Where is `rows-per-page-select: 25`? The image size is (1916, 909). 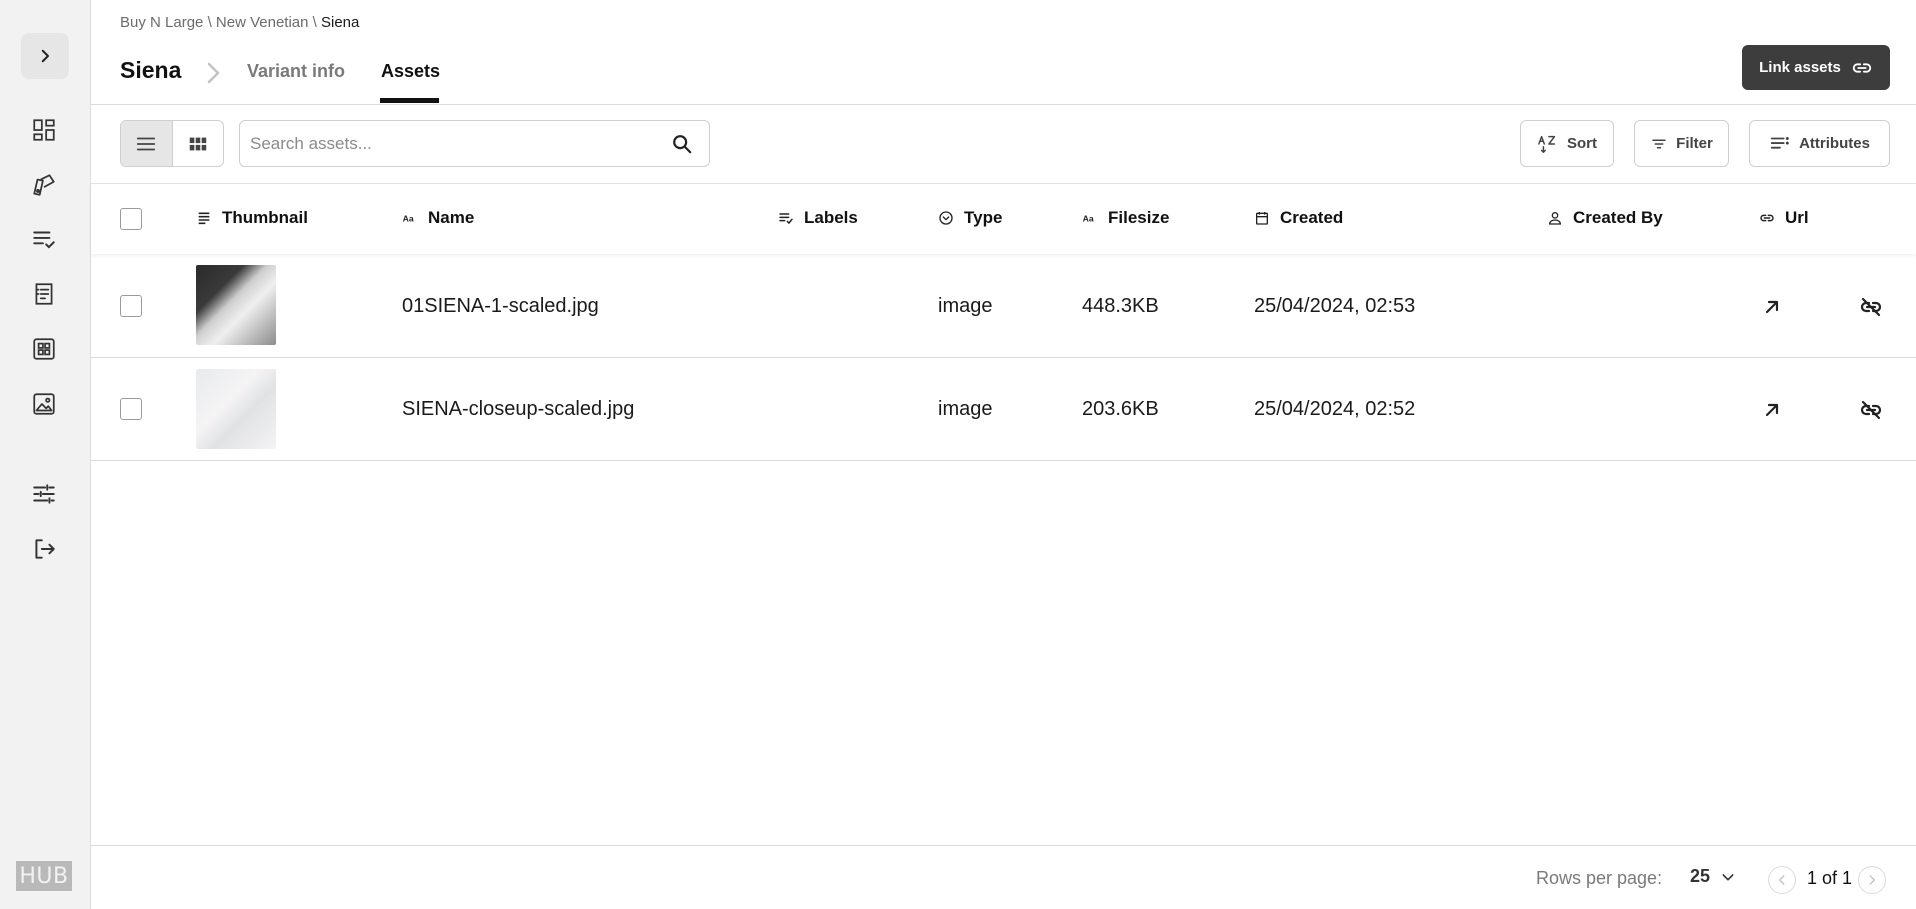 rows-per-page-select: 25 is located at coordinates (1713, 876).